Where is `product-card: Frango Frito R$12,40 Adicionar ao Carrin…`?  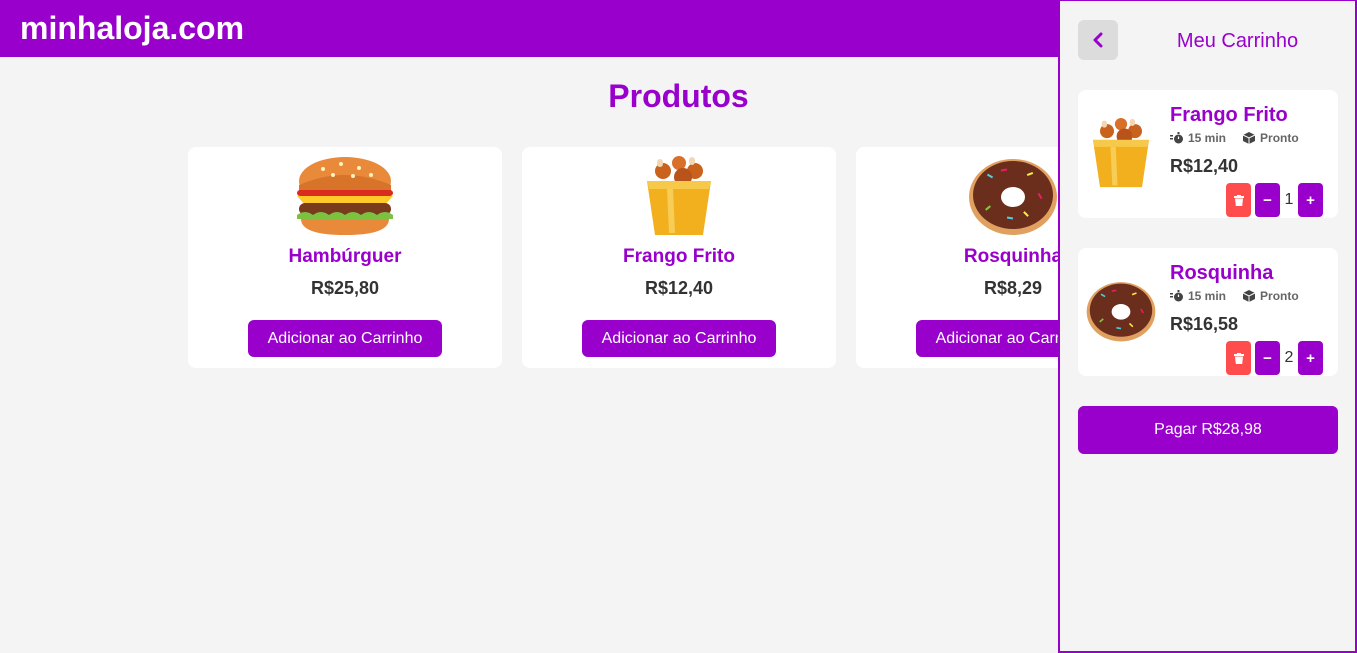 product-card: Frango Frito R$12,40 Adicionar ao Carrin… is located at coordinates (679, 257).